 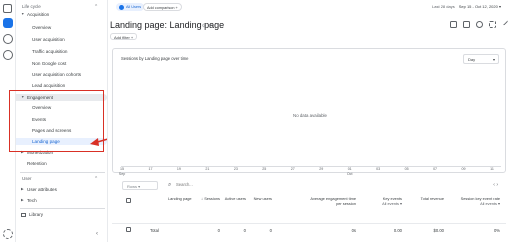 I want to click on col-sessions: ↓ Sessions, so click(x=208, y=199).